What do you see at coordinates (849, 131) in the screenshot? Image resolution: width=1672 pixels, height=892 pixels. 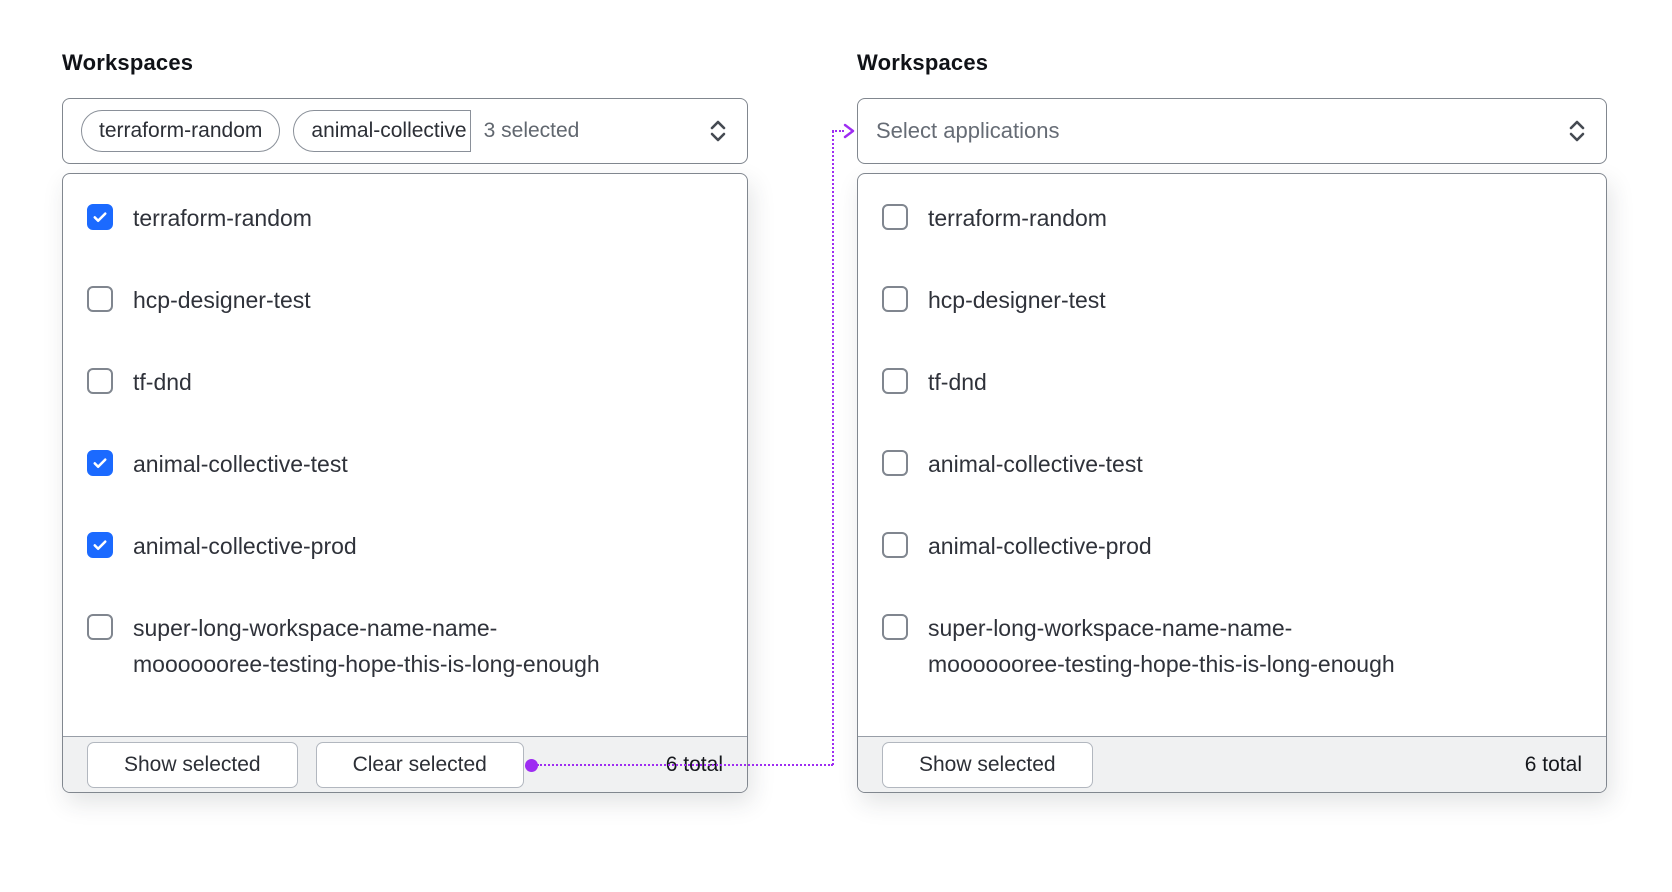 I see `connector-arrowhead-icon` at bounding box center [849, 131].